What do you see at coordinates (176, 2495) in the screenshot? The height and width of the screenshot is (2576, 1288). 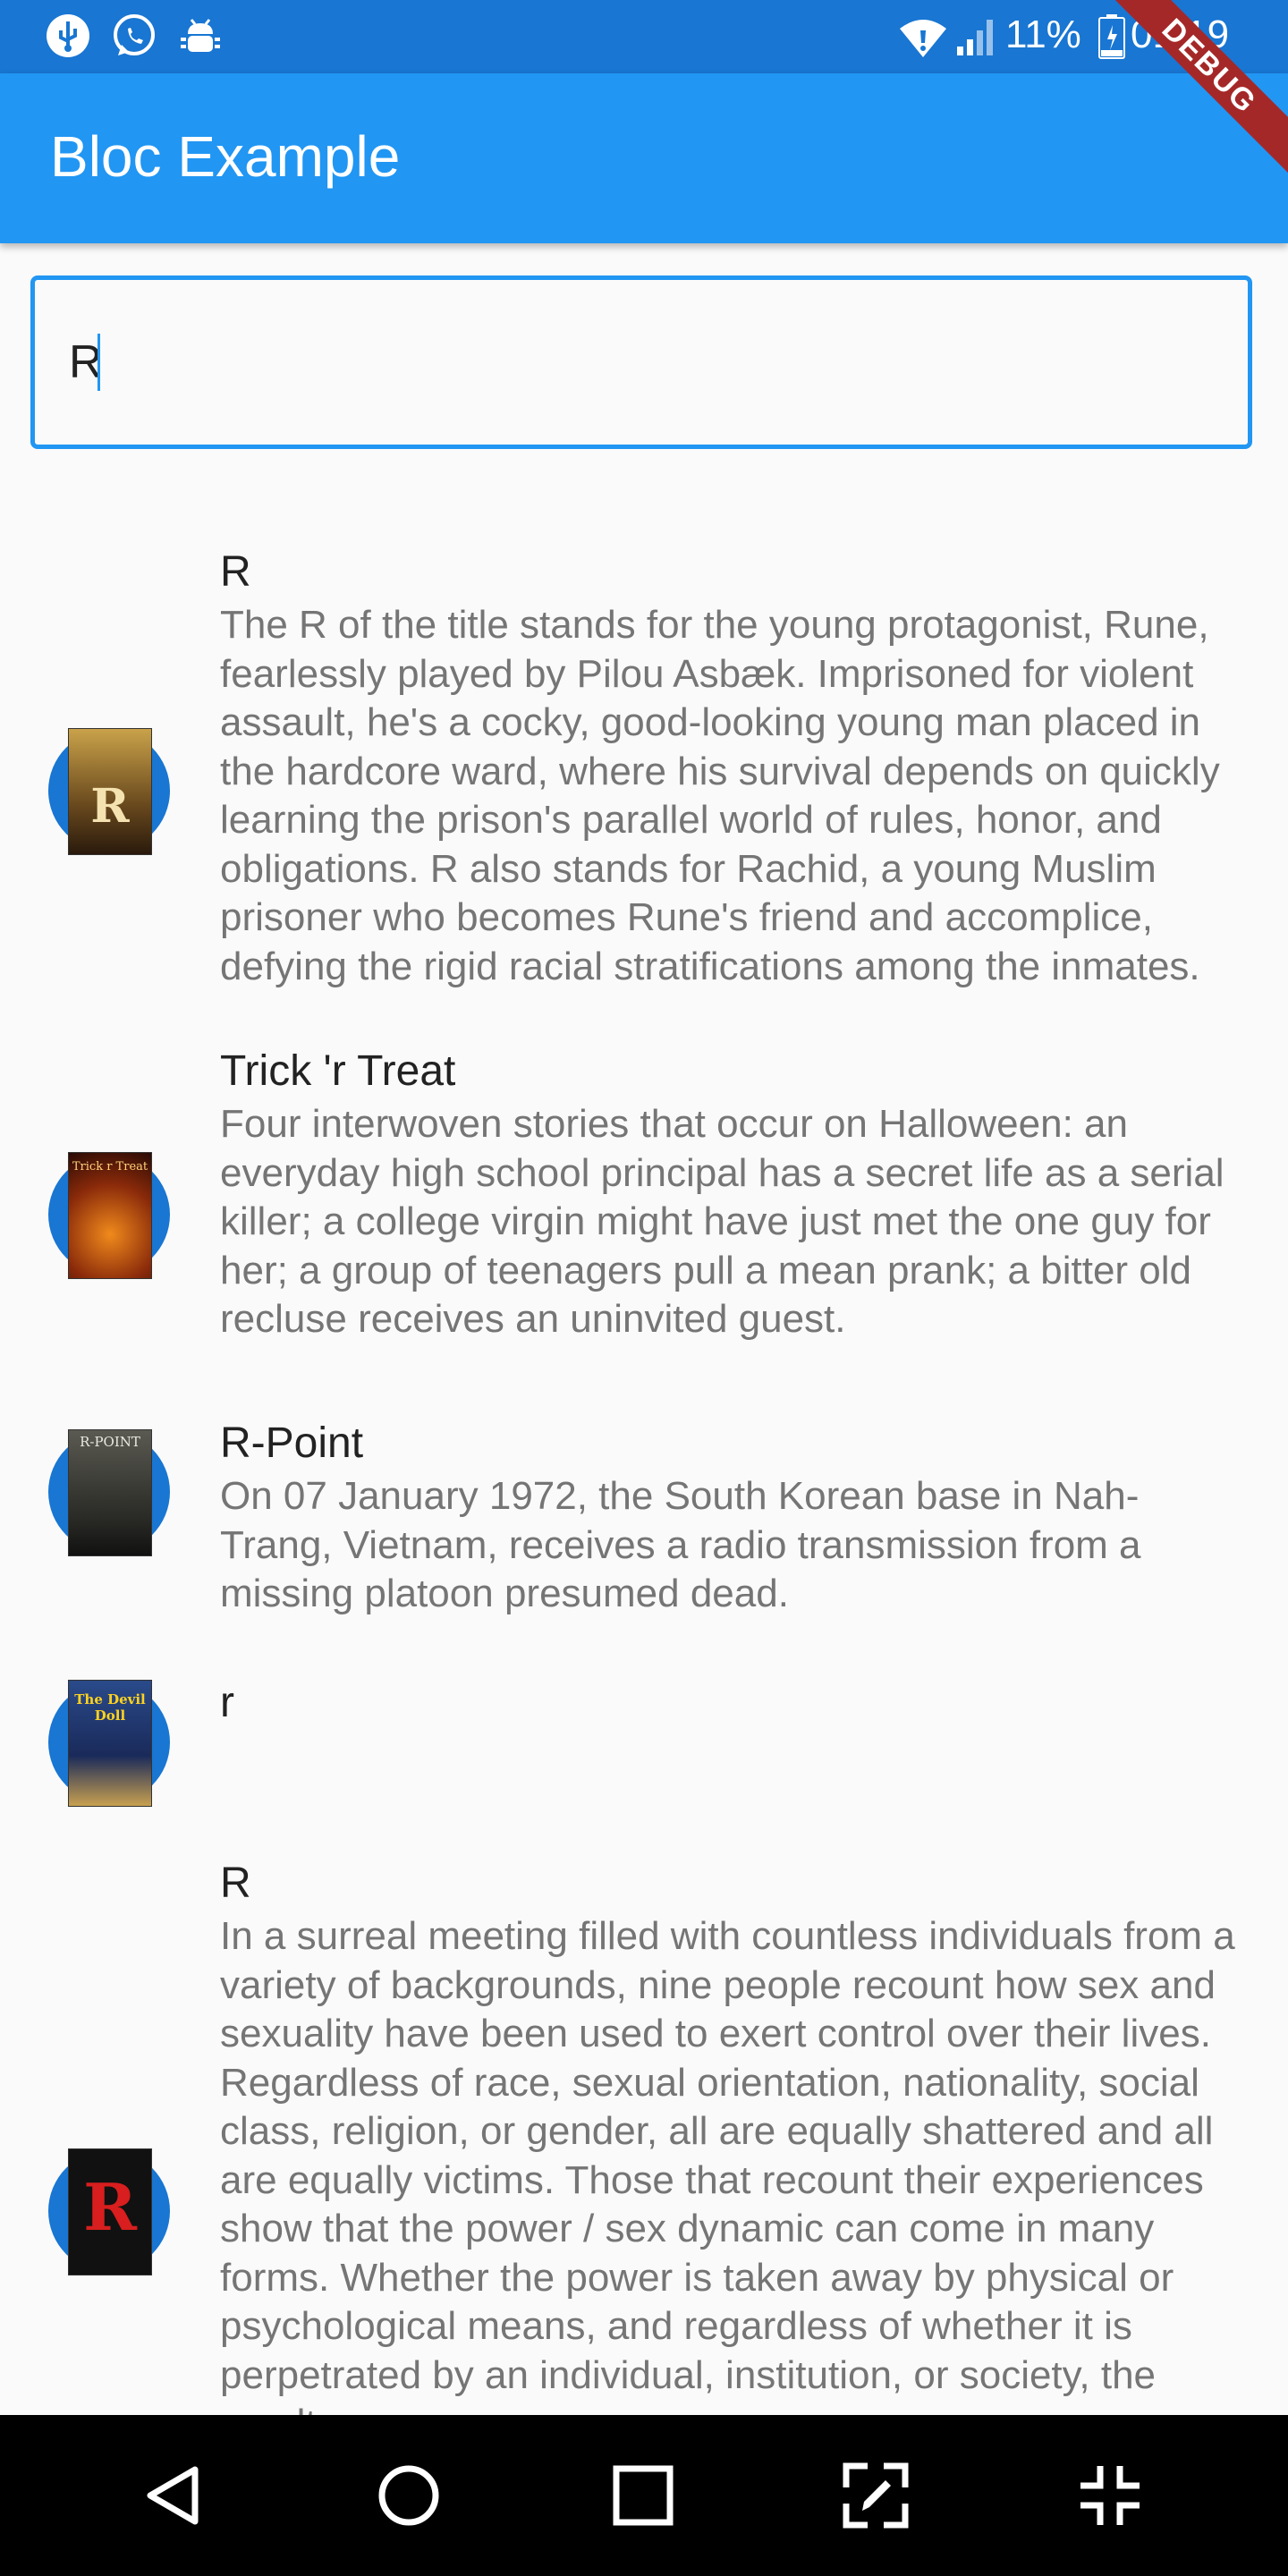 I see `back-icon` at bounding box center [176, 2495].